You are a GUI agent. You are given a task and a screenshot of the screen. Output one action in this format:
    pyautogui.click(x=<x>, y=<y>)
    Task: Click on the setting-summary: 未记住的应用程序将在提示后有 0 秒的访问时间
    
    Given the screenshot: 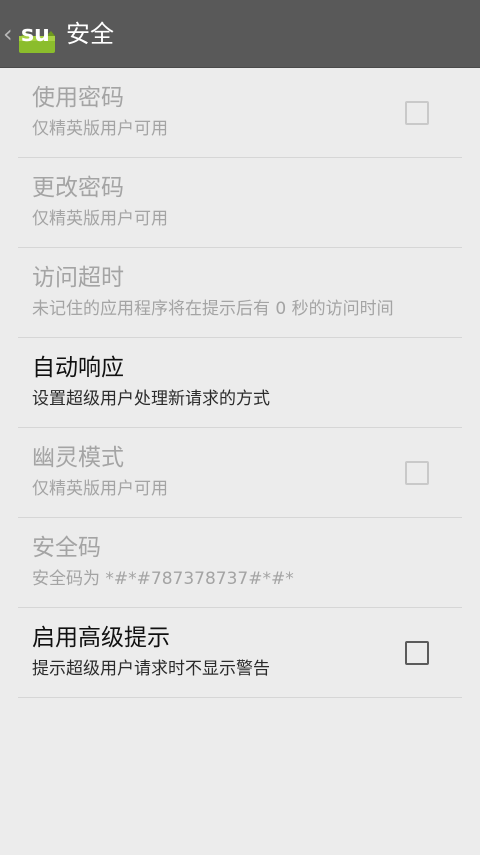 What is the action you would take?
    pyautogui.click(x=213, y=309)
    